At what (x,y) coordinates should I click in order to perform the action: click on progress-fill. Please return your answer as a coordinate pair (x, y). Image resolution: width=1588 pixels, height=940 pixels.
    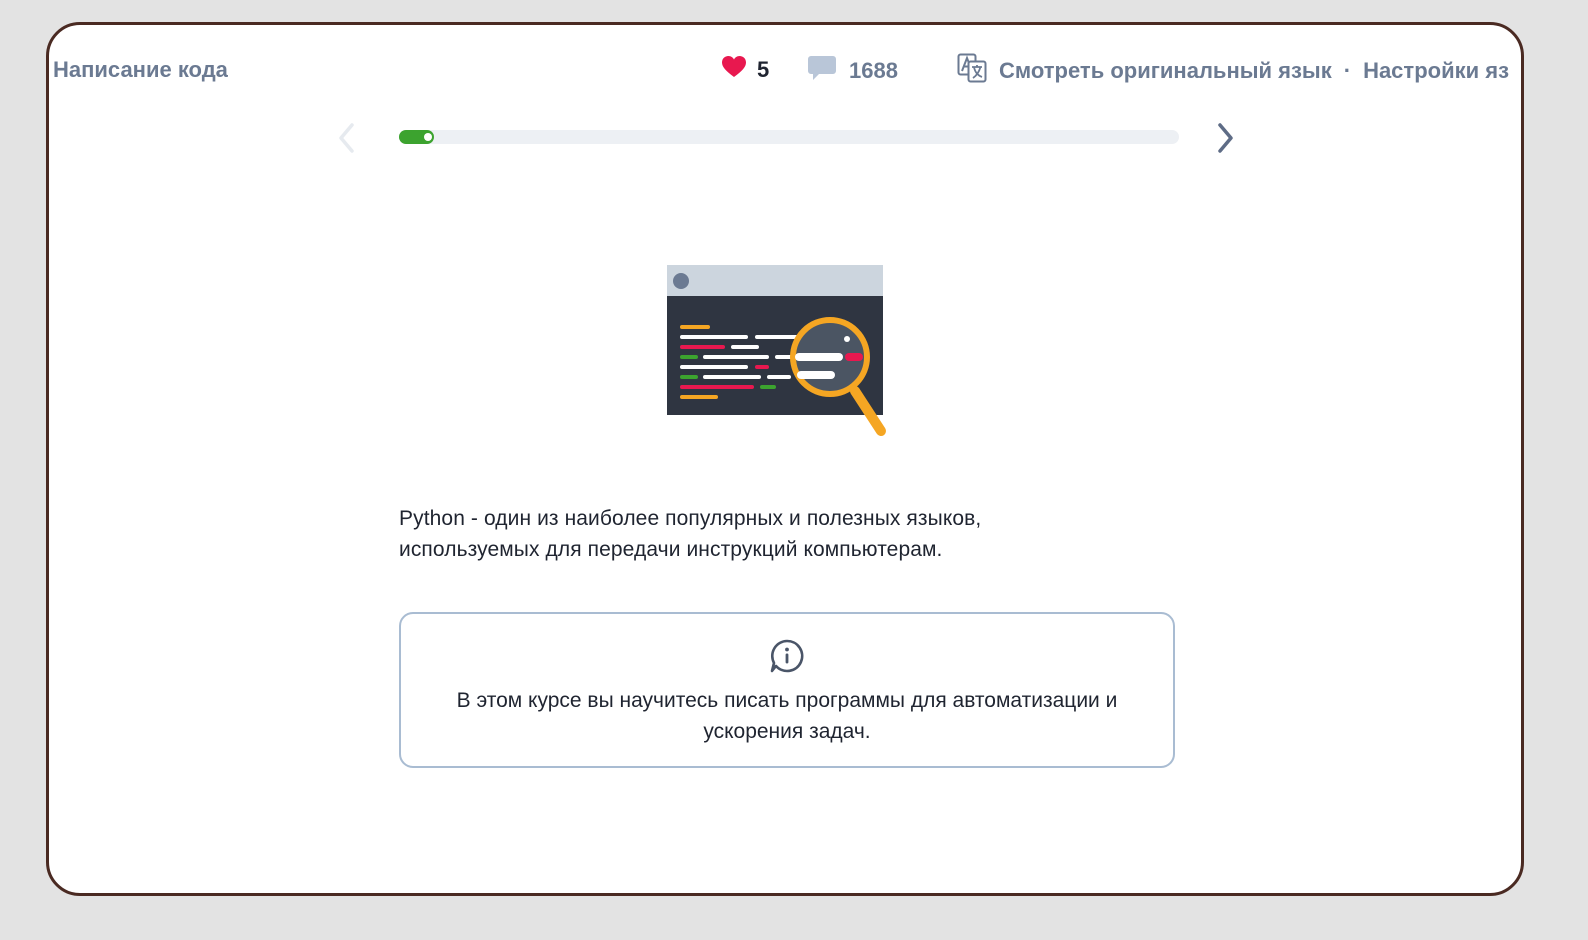
    Looking at the image, I should click on (417, 137).